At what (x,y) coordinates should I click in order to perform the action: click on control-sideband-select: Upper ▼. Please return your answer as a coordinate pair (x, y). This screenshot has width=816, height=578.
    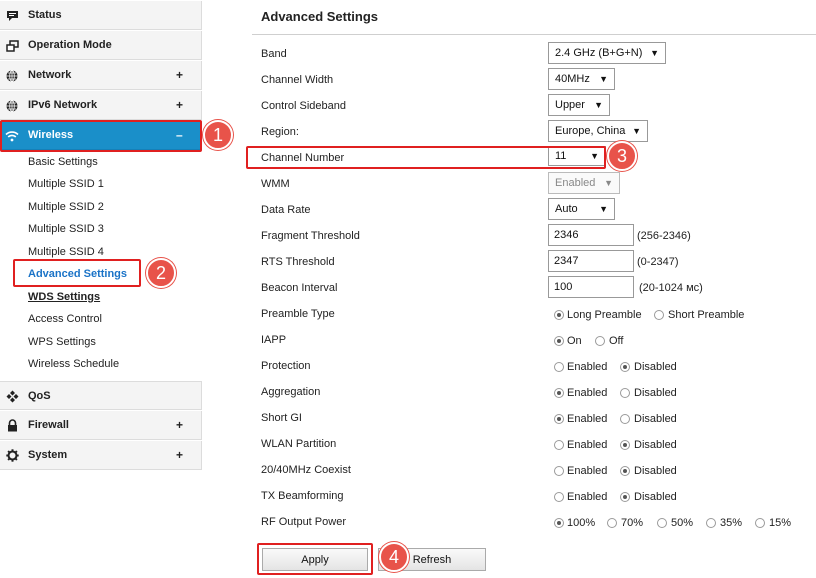
    Looking at the image, I should click on (579, 105).